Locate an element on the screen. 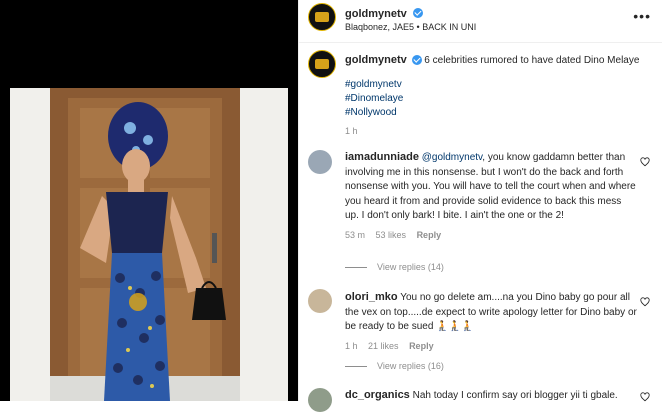 This screenshot has width=662, height=412. comment-emoji: 🧎🧎🧎 is located at coordinates (455, 326).